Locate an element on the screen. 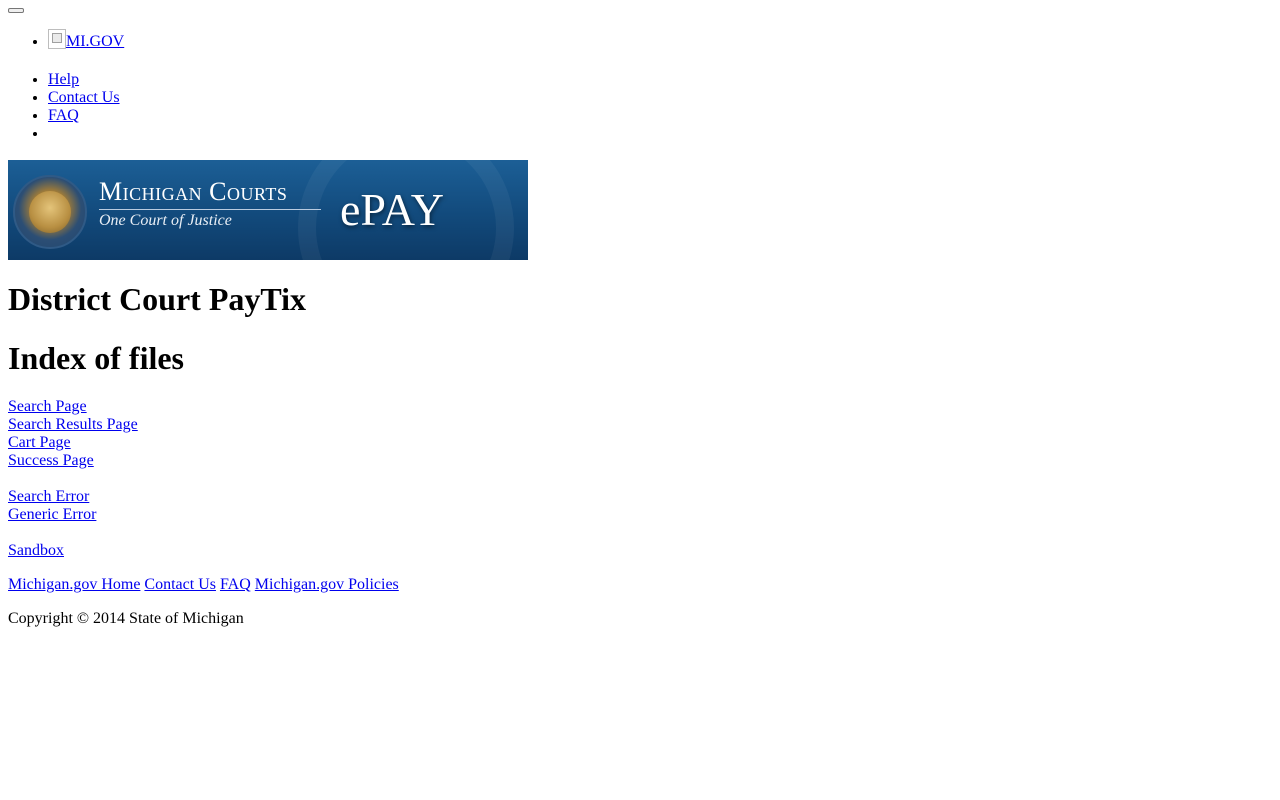 The width and height of the screenshot is (1280, 800). utility-nav: Help Contact Us FAQ is located at coordinates (640, 107).